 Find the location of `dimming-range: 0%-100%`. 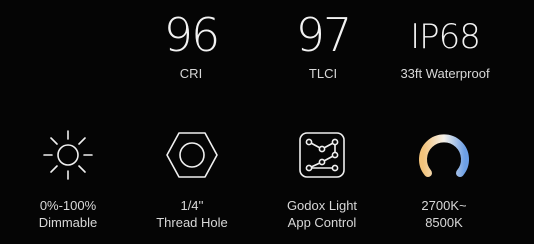

dimming-range: 0%-100% is located at coordinates (68, 205).